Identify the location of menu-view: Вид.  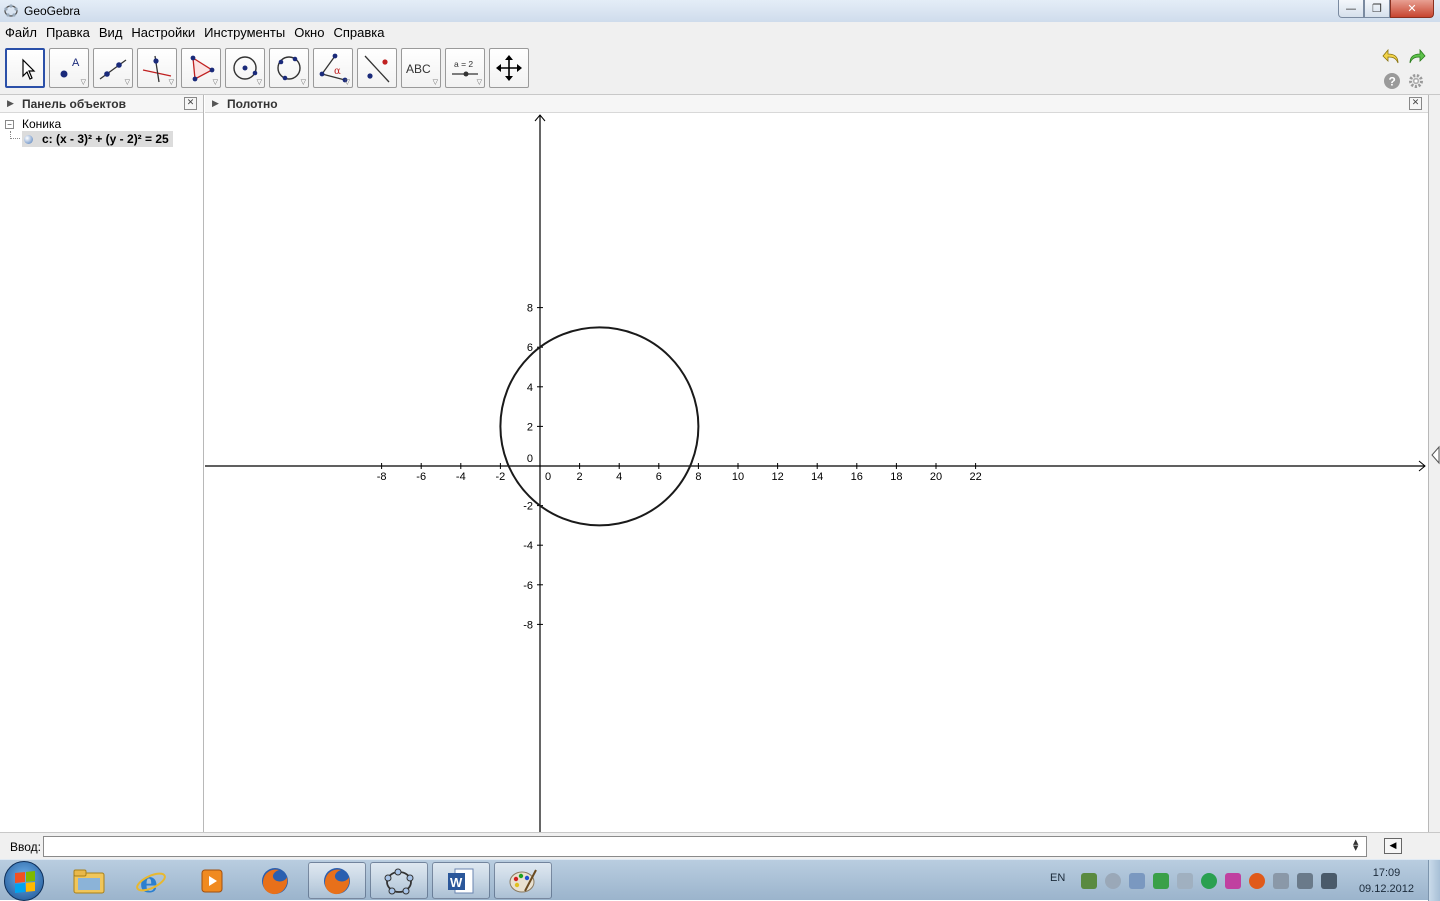
(111, 32).